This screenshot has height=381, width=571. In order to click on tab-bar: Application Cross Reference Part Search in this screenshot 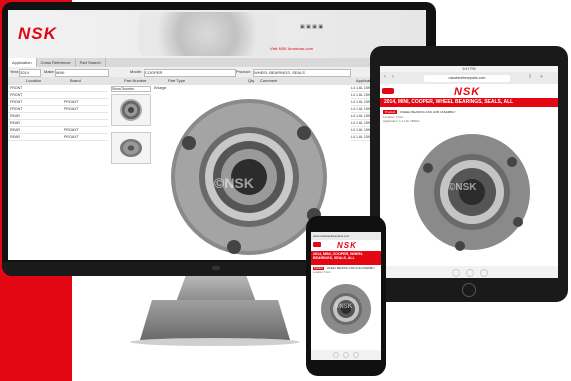, I will do `click(217, 62)`.